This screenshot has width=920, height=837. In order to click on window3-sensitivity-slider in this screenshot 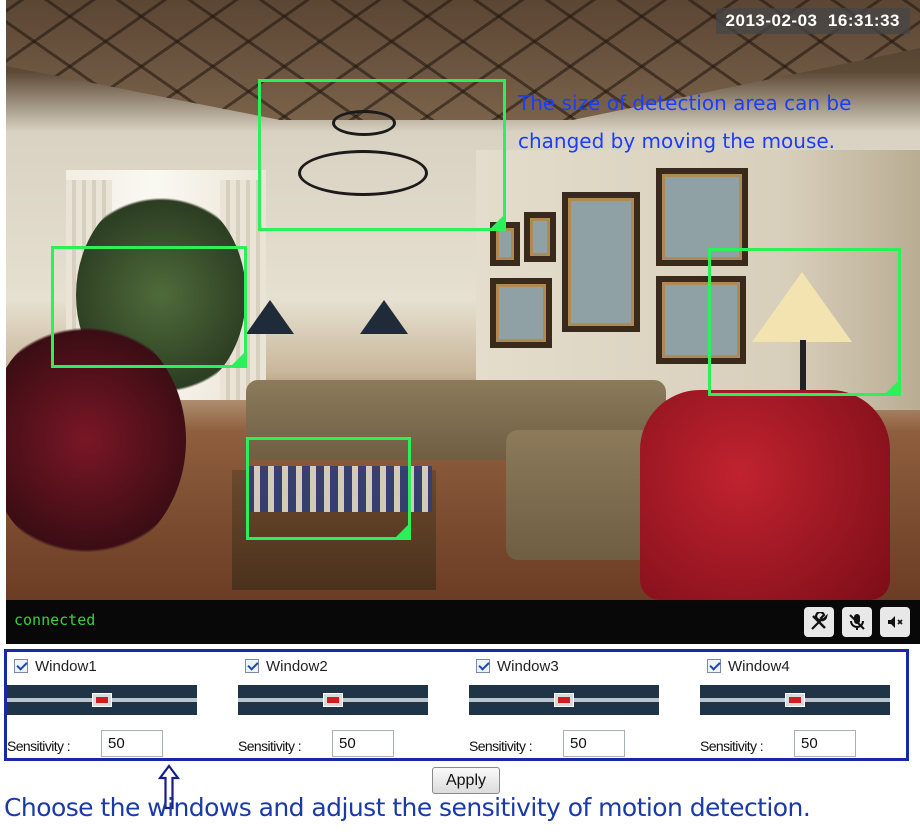, I will do `click(564, 700)`.